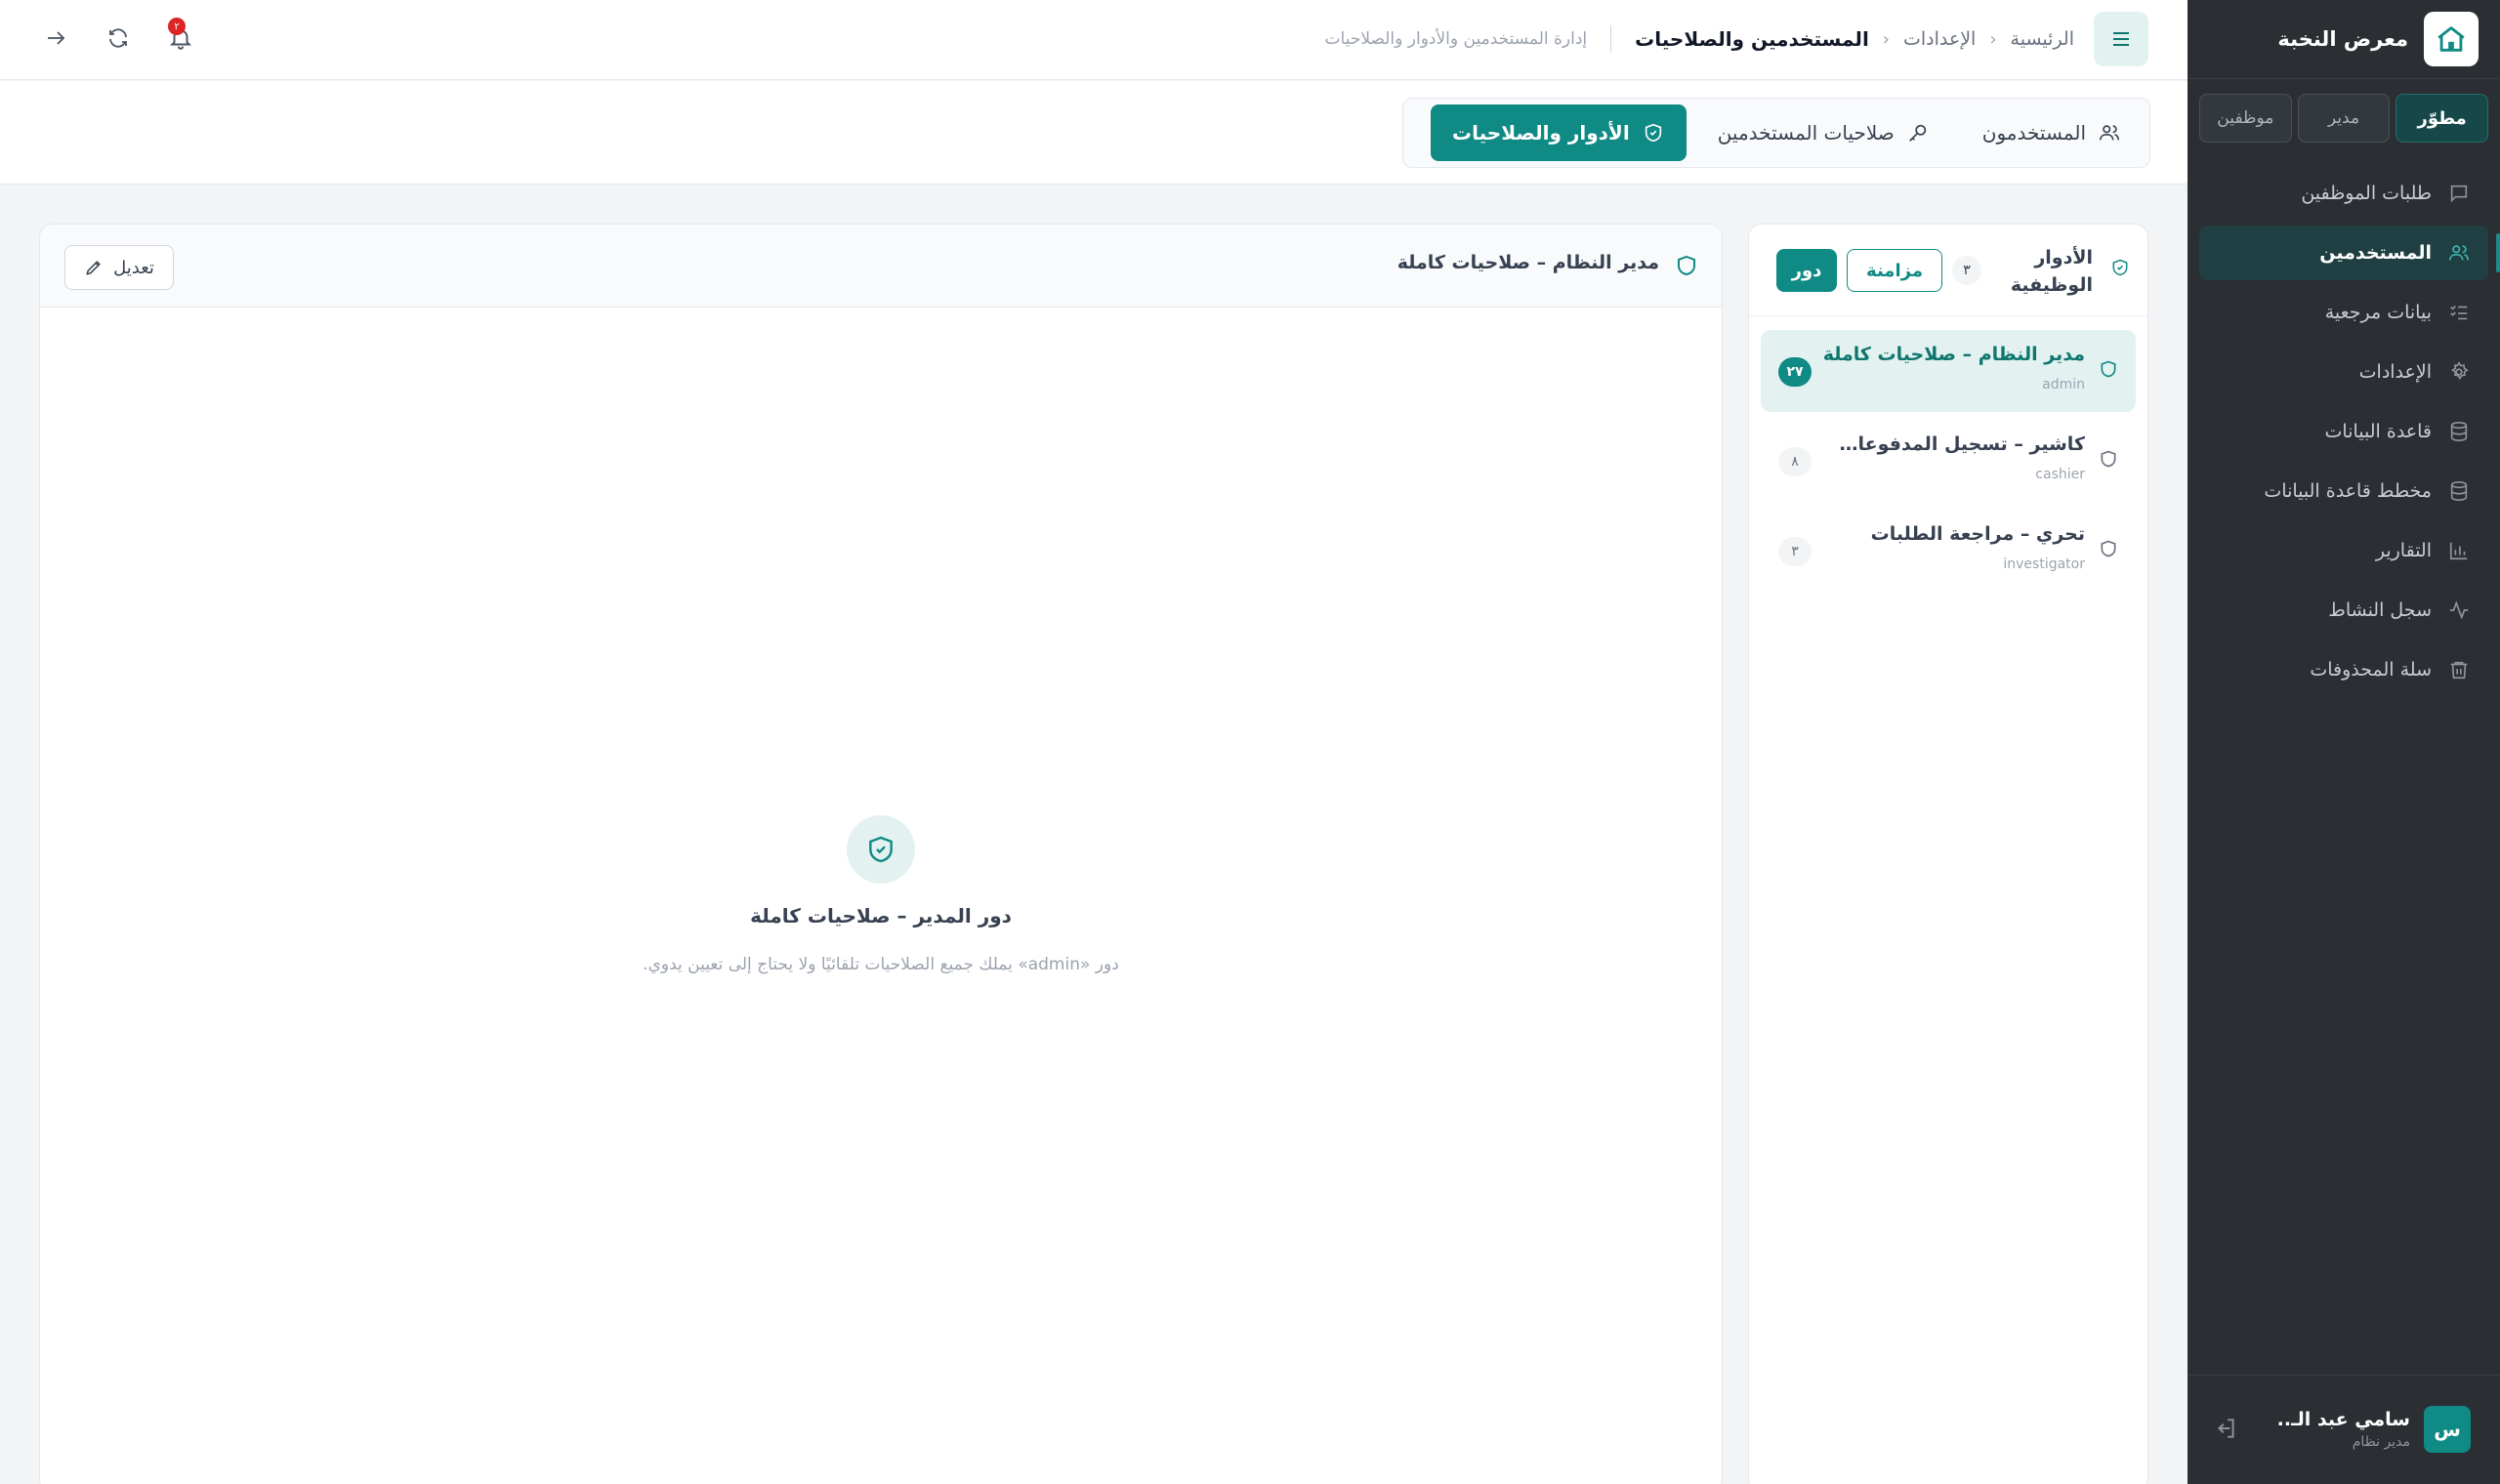 This screenshot has height=1484, width=2500. What do you see at coordinates (180, 37) in the screenshot?
I see `notifications-button: ٢` at bounding box center [180, 37].